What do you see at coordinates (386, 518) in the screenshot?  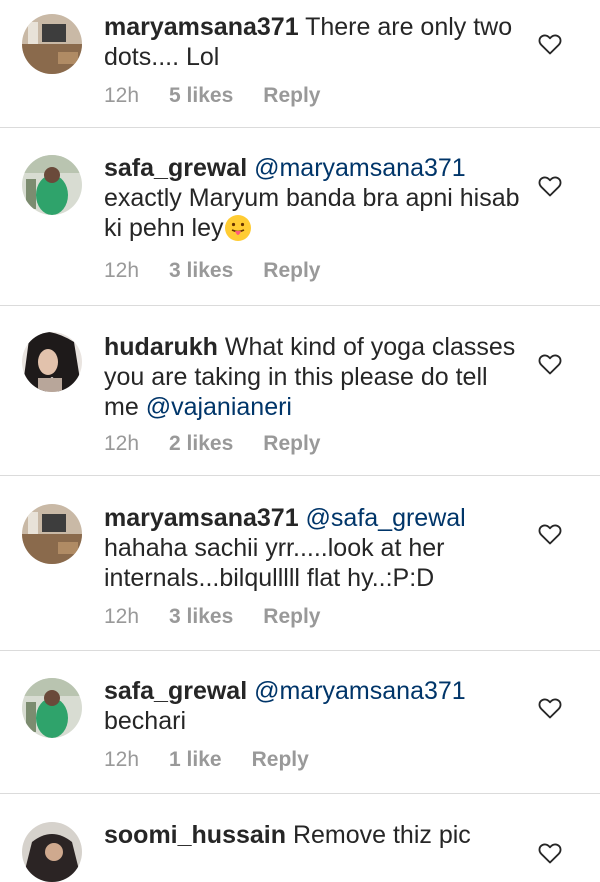 I see `comment-mention: @safa_grewal` at bounding box center [386, 518].